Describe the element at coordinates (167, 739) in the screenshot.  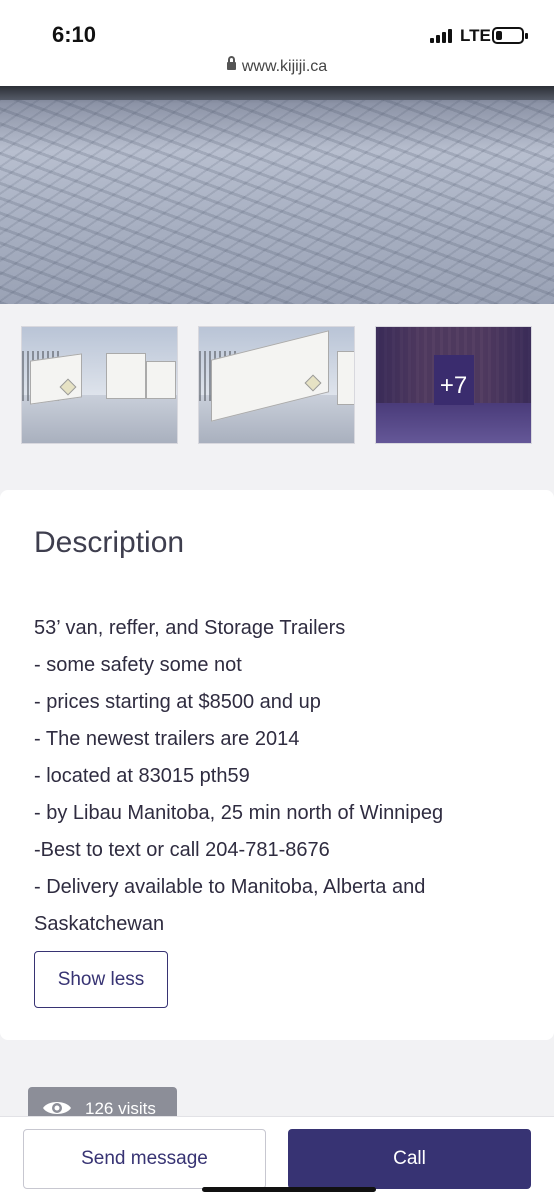
I see `description-line: - The newest trailers are 2014` at that location.